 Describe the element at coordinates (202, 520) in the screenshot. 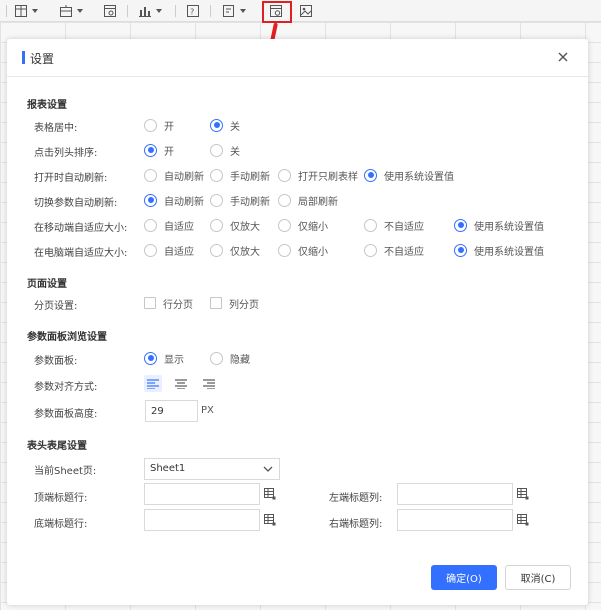

I see `bottom-row-input` at that location.